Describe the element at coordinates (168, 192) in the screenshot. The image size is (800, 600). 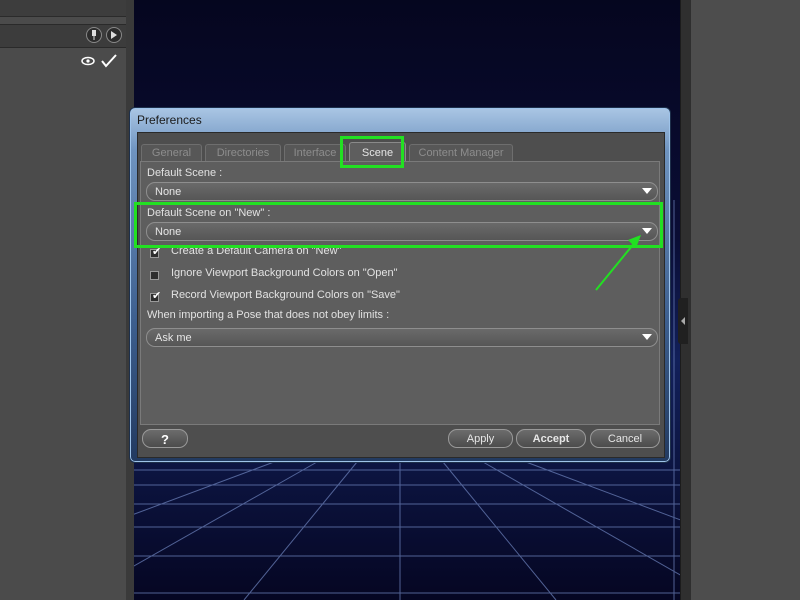
I see `default-scene-value: None` at that location.